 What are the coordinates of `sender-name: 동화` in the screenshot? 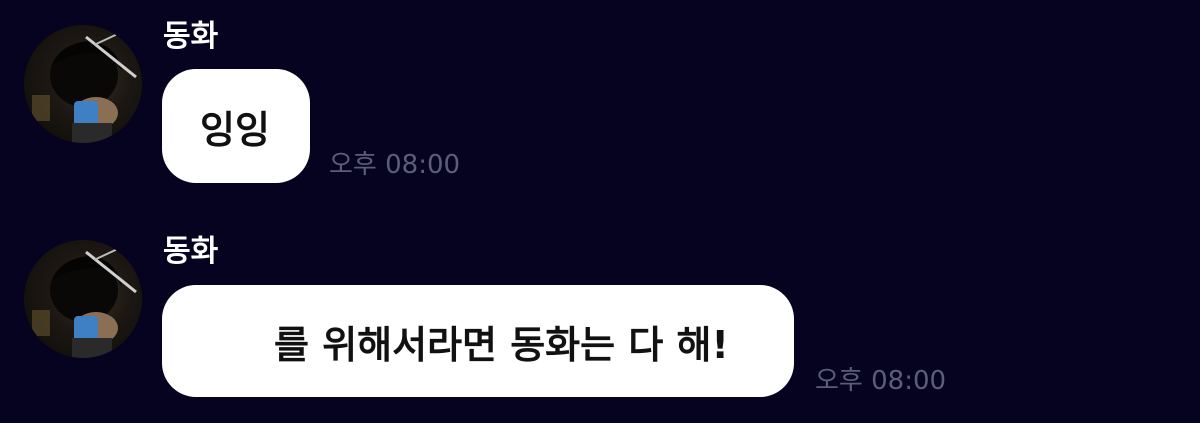 It's located at (191, 251).